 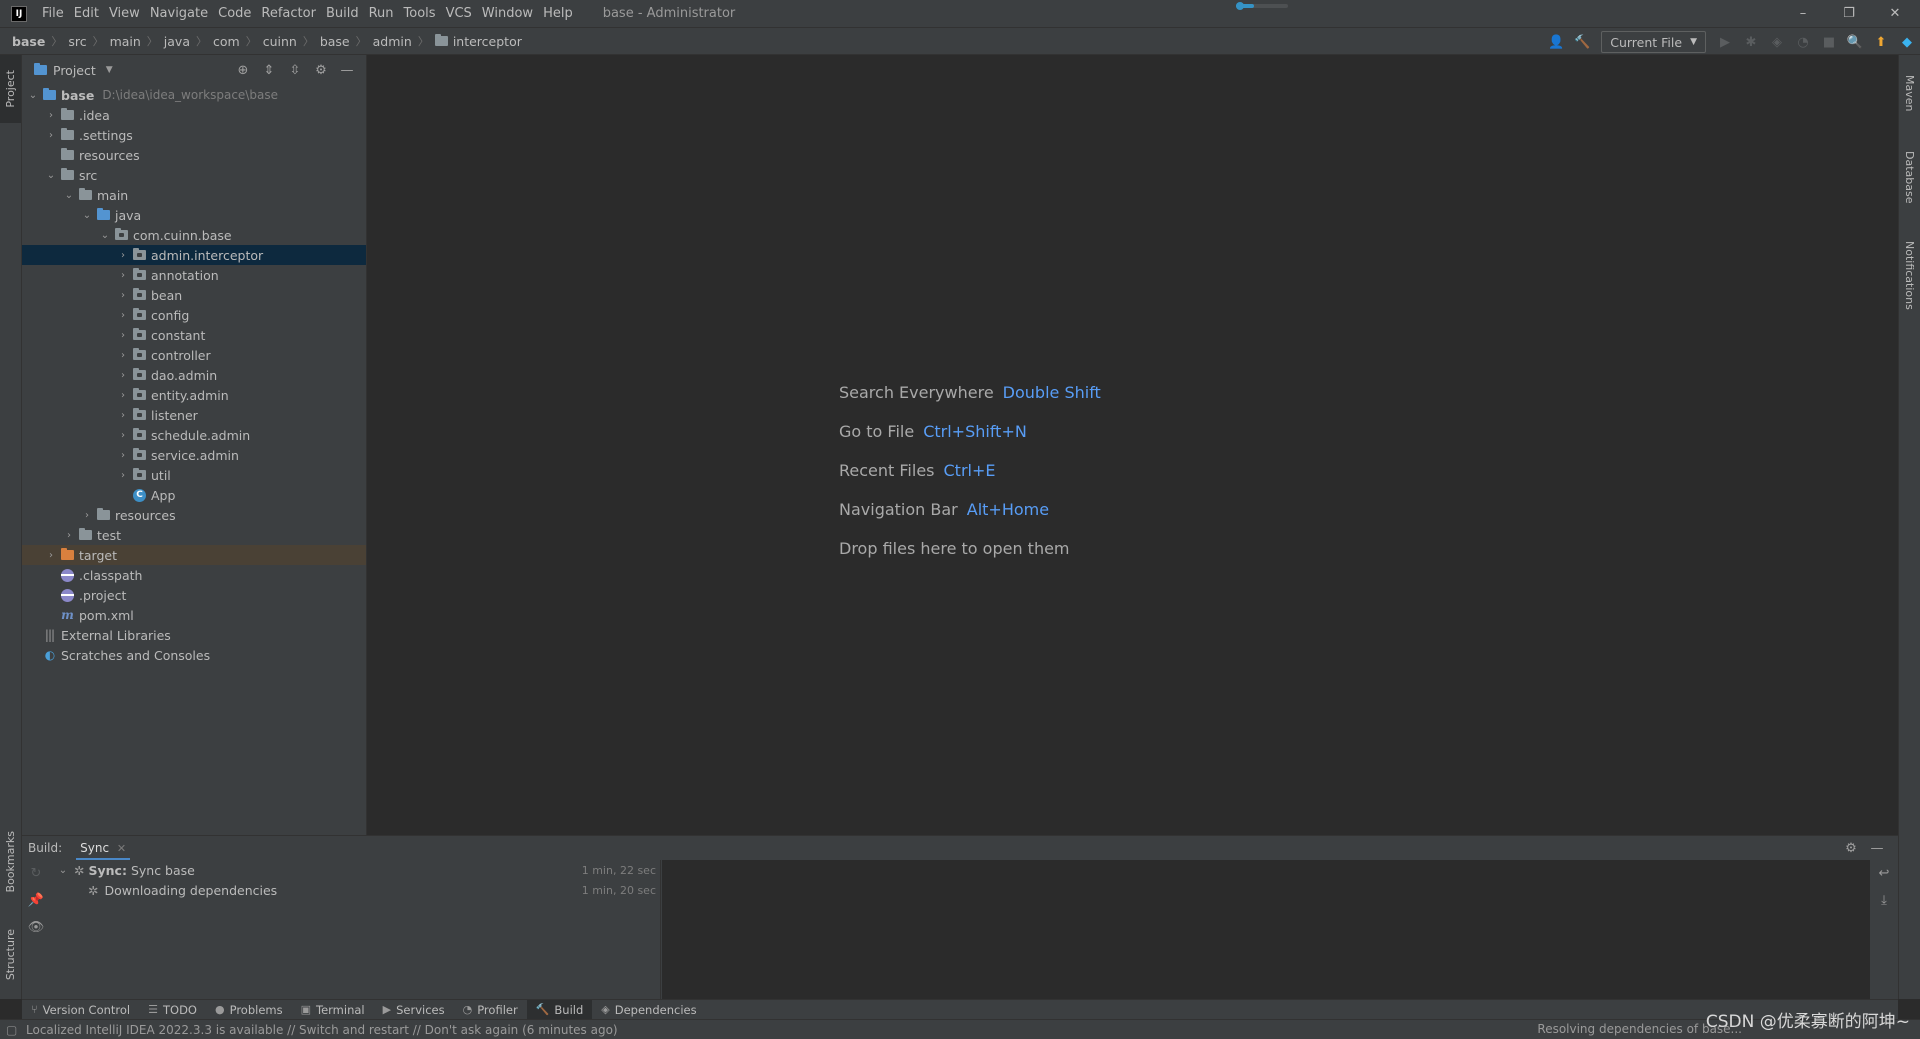 What do you see at coordinates (194, 595) in the screenshot?
I see `tree-item-project: .project` at bounding box center [194, 595].